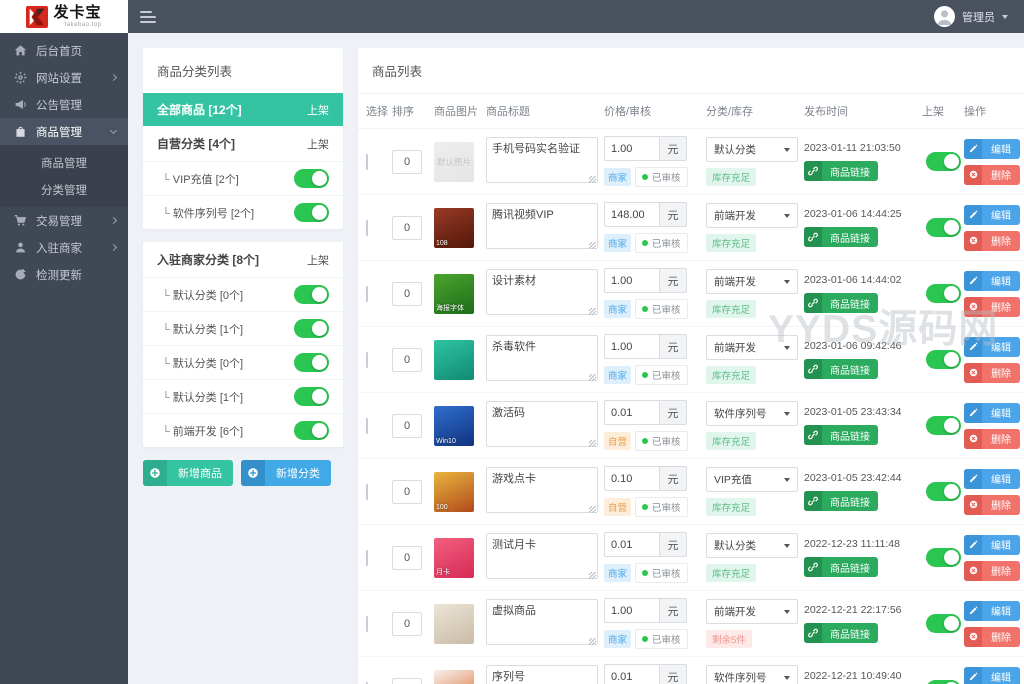 The image size is (1024, 684). Describe the element at coordinates (64, 77) in the screenshot. I see `sidebar-item-gear: 网站设置` at that location.